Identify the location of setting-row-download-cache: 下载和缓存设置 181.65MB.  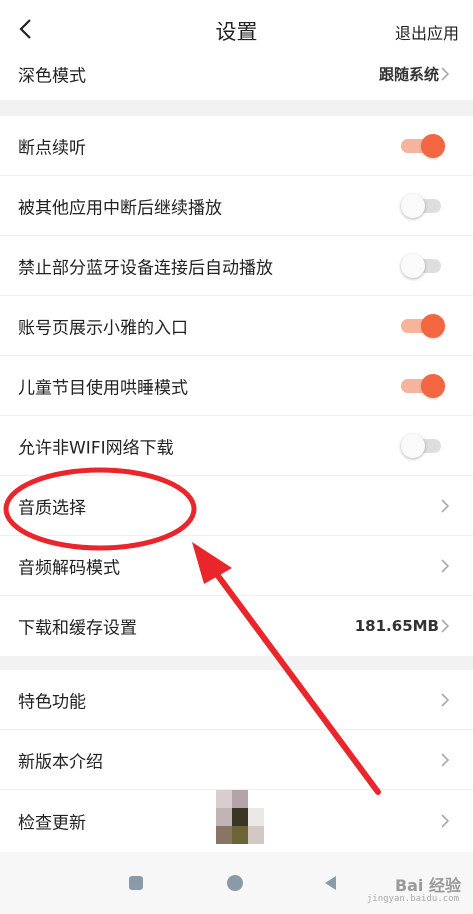
(236, 626).